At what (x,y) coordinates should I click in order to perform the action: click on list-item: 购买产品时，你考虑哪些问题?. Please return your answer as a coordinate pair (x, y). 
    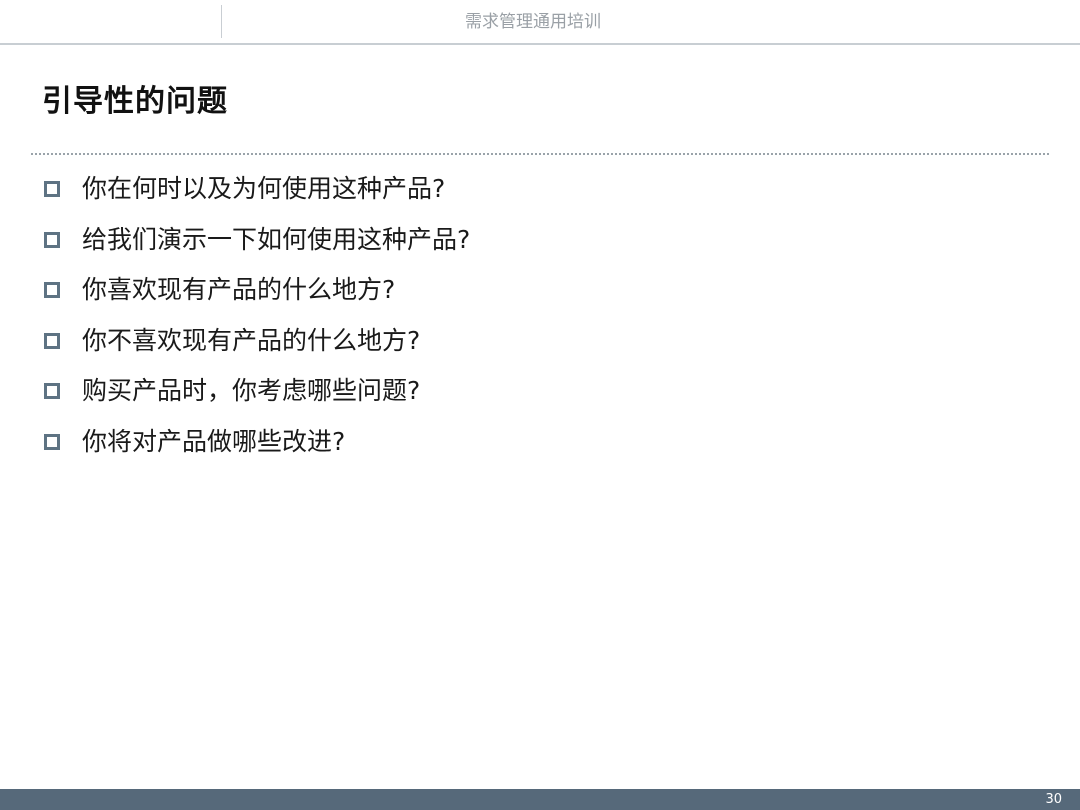
    Looking at the image, I should click on (257, 391).